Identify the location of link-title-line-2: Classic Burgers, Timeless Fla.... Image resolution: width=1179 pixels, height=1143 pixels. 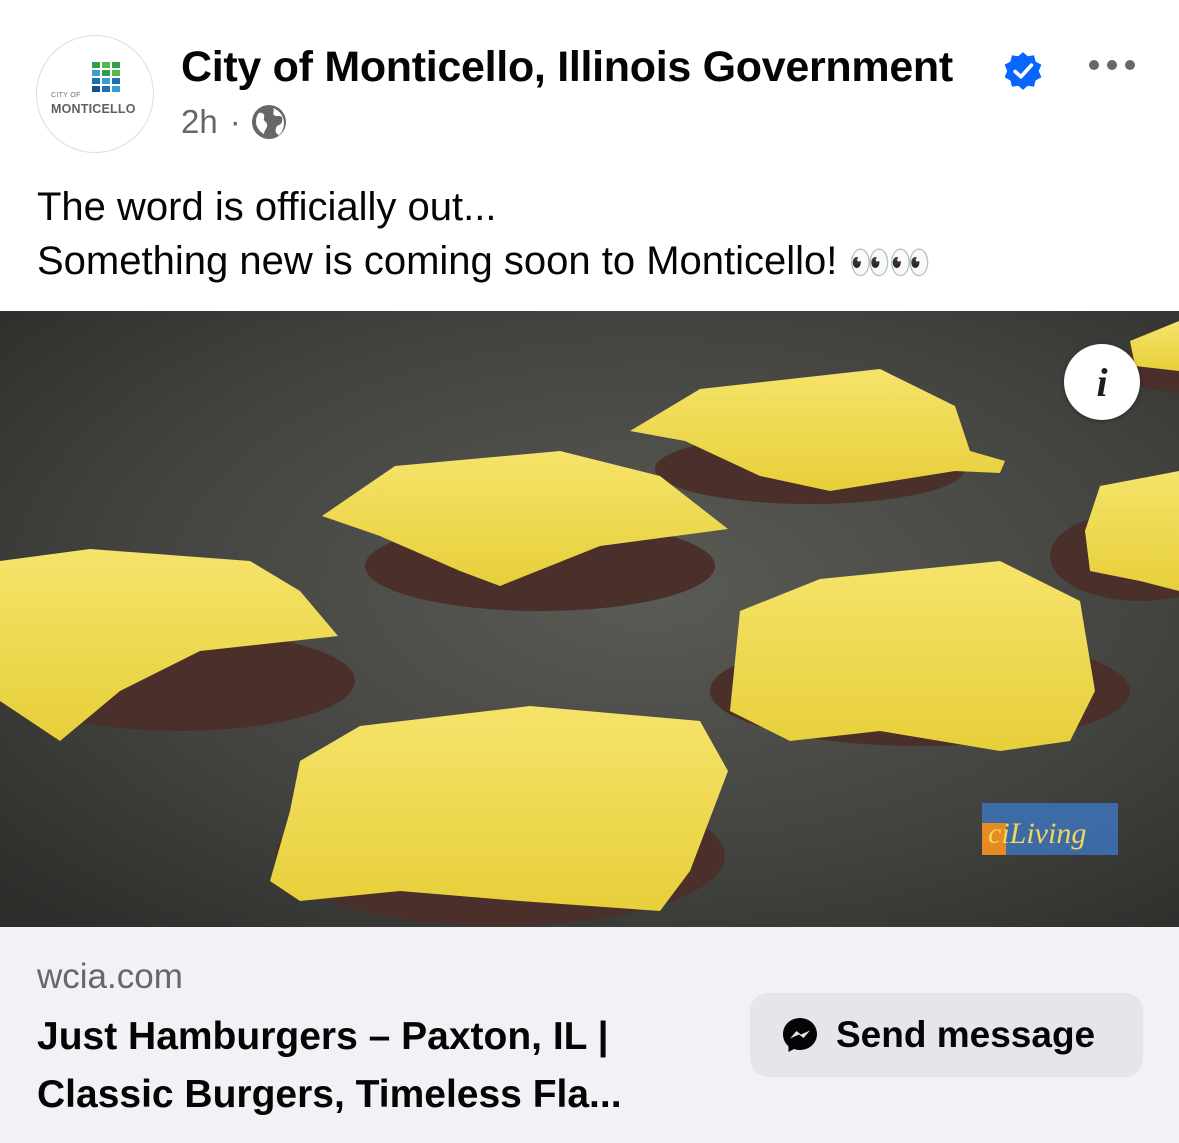
(329, 1094).